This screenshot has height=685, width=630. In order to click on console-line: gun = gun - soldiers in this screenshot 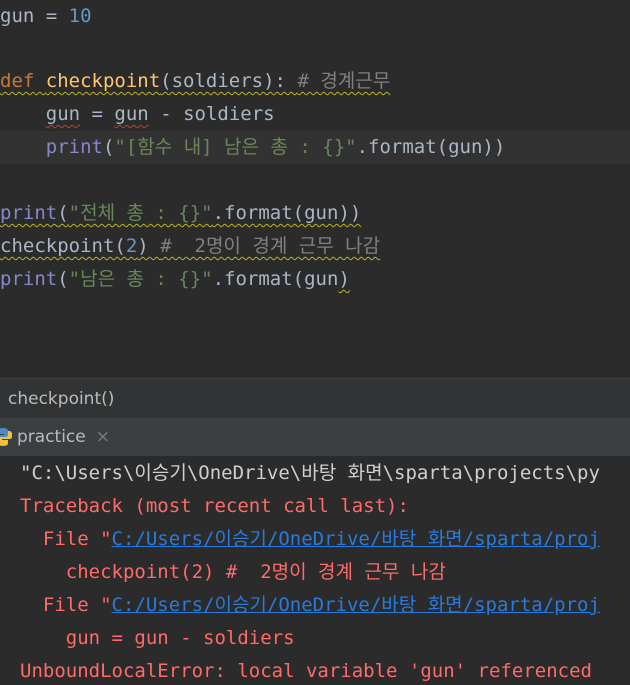, I will do `click(157, 638)`.